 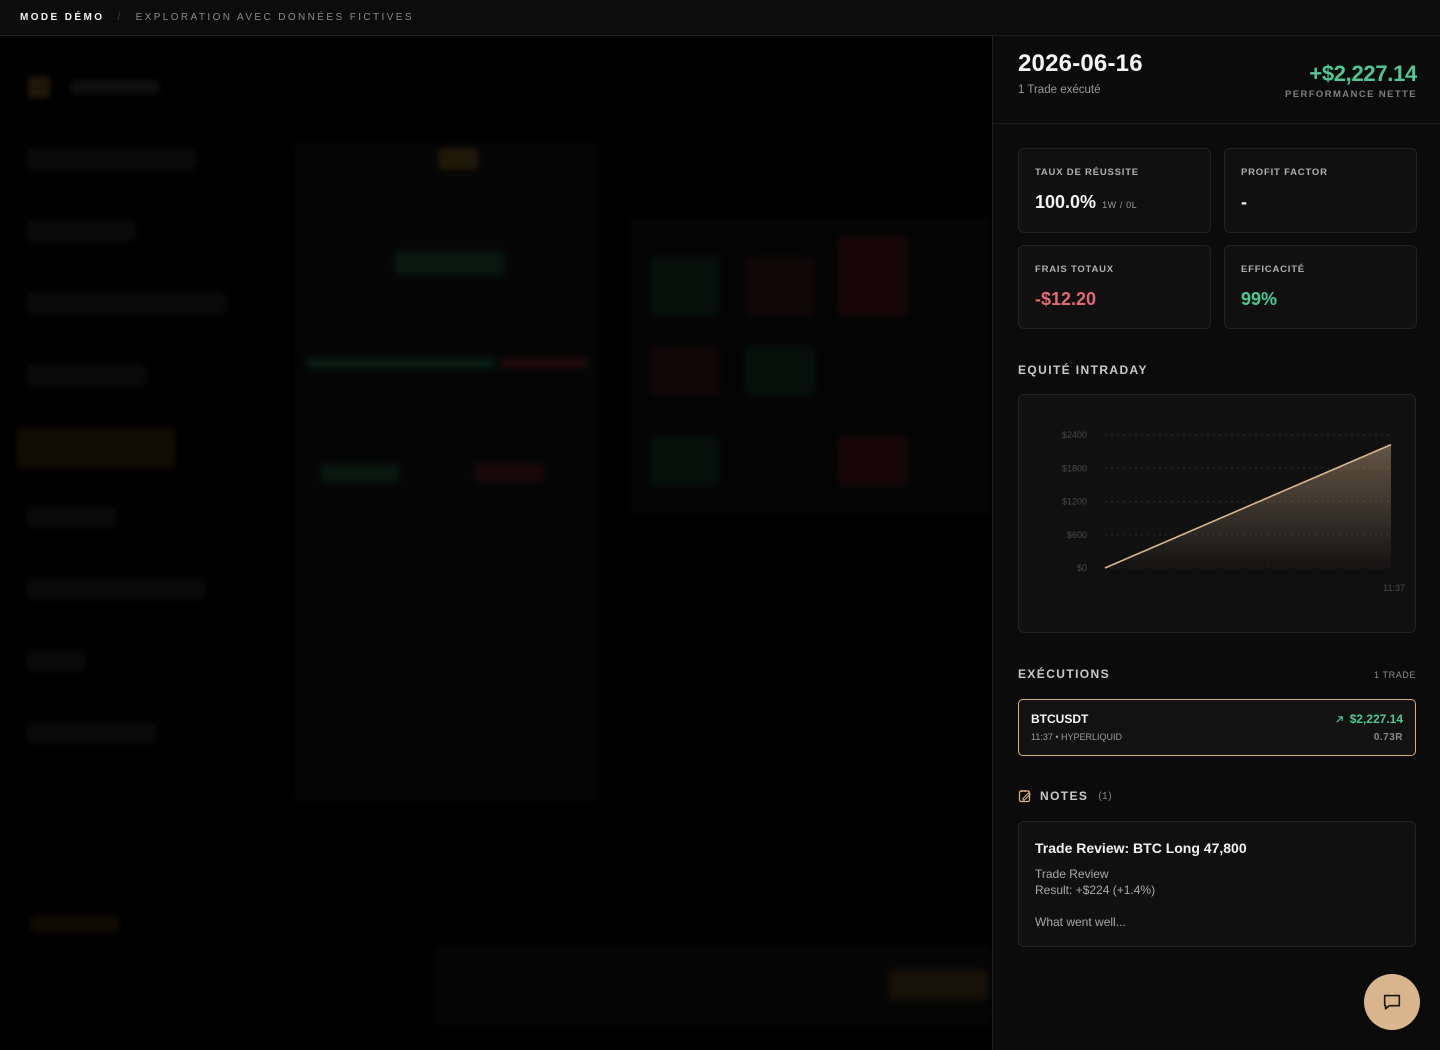 What do you see at coordinates (1080, 63) in the screenshot?
I see `panel-date: 2026-06-16` at bounding box center [1080, 63].